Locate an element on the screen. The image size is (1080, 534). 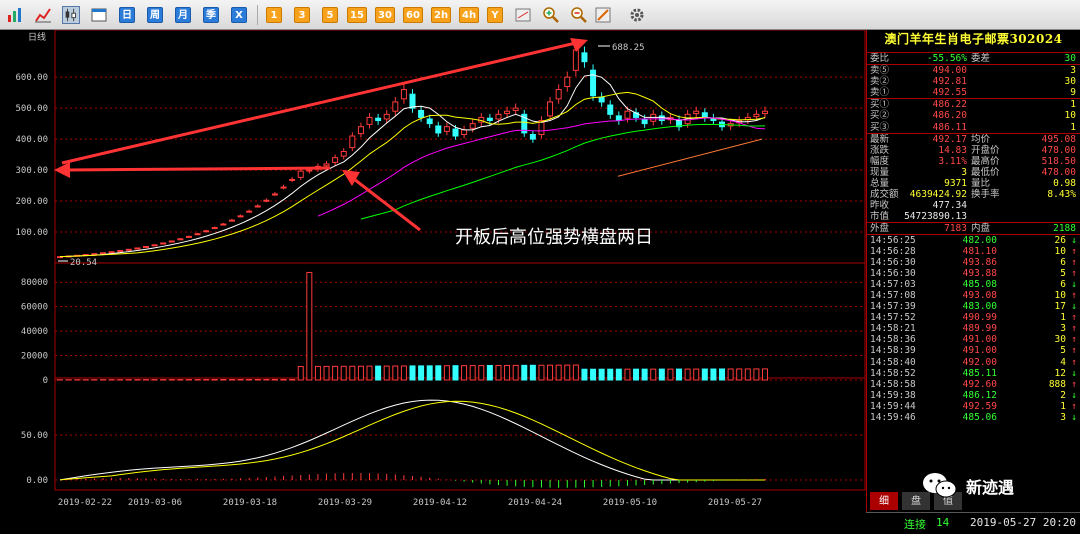
quote-row: 成交额 4639424.92 换手率 8.43% is located at coordinates (973, 195).